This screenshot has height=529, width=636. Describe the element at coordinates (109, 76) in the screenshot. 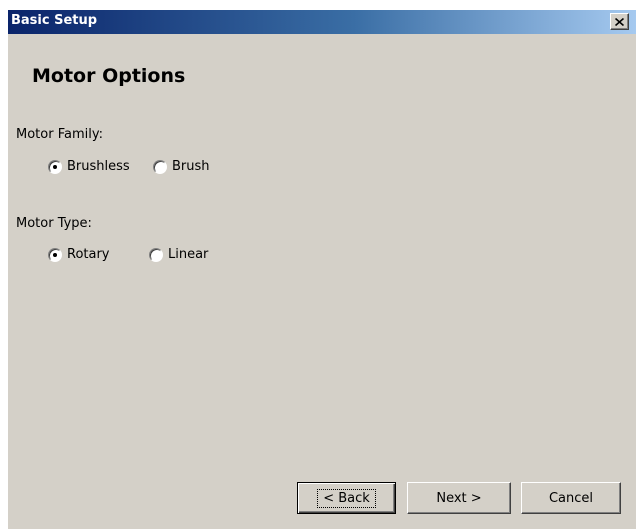

I see `page-title: Motor Options` at that location.